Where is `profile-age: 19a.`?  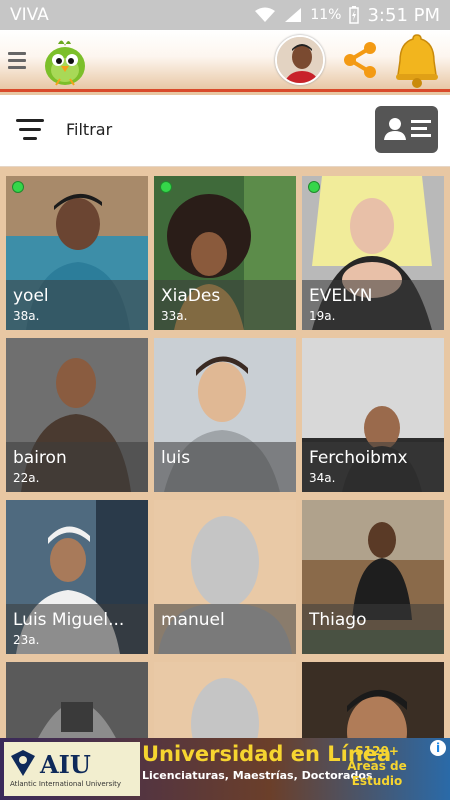
profile-age: 19a. is located at coordinates (322, 316).